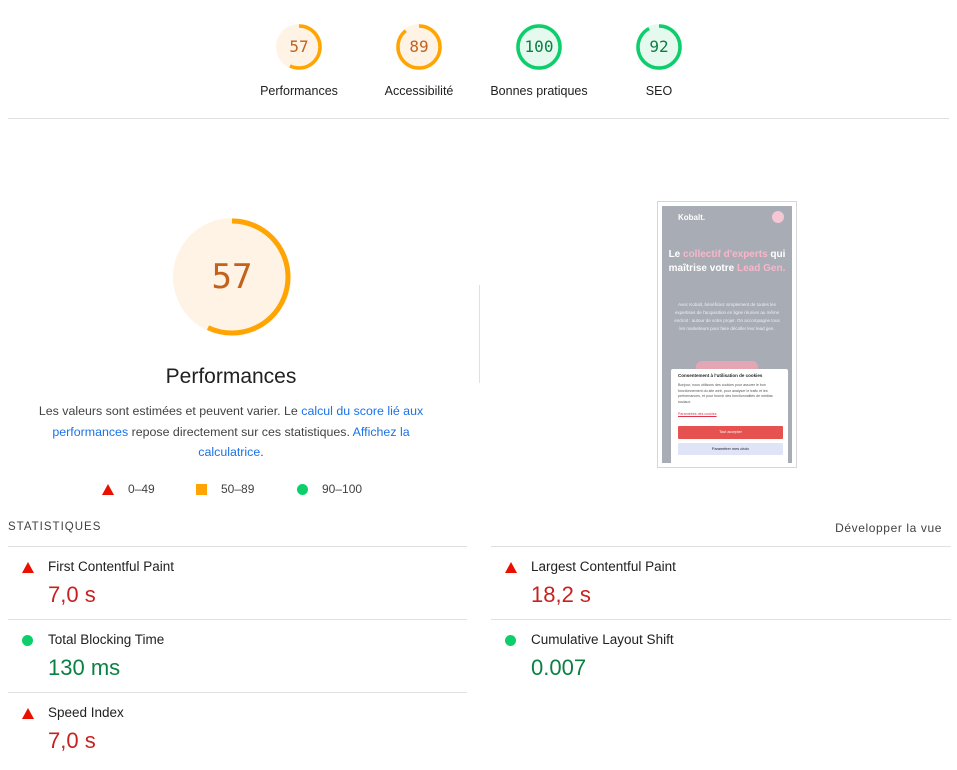 The width and height of the screenshot is (957, 770). What do you see at coordinates (659, 91) in the screenshot?
I see `gauge-label: SEO` at bounding box center [659, 91].